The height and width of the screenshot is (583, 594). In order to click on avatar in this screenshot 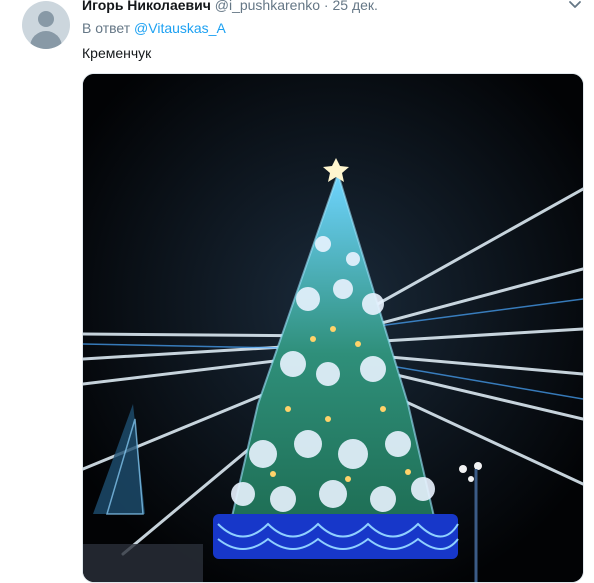, I will do `click(46, 25)`.